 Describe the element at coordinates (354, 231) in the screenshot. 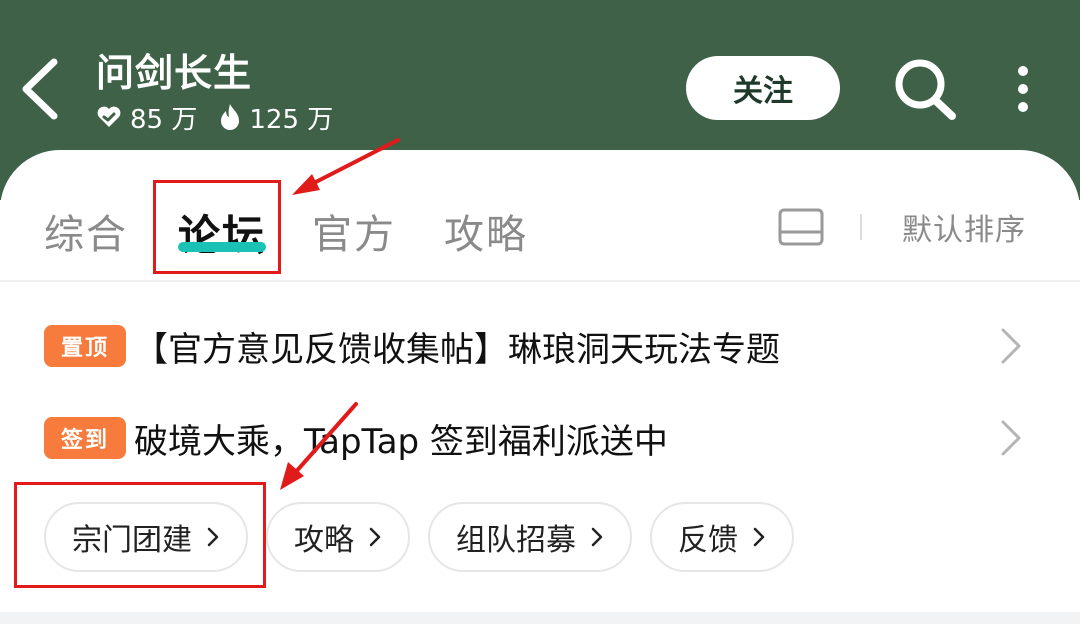

I see `tab-official: 官方` at that location.